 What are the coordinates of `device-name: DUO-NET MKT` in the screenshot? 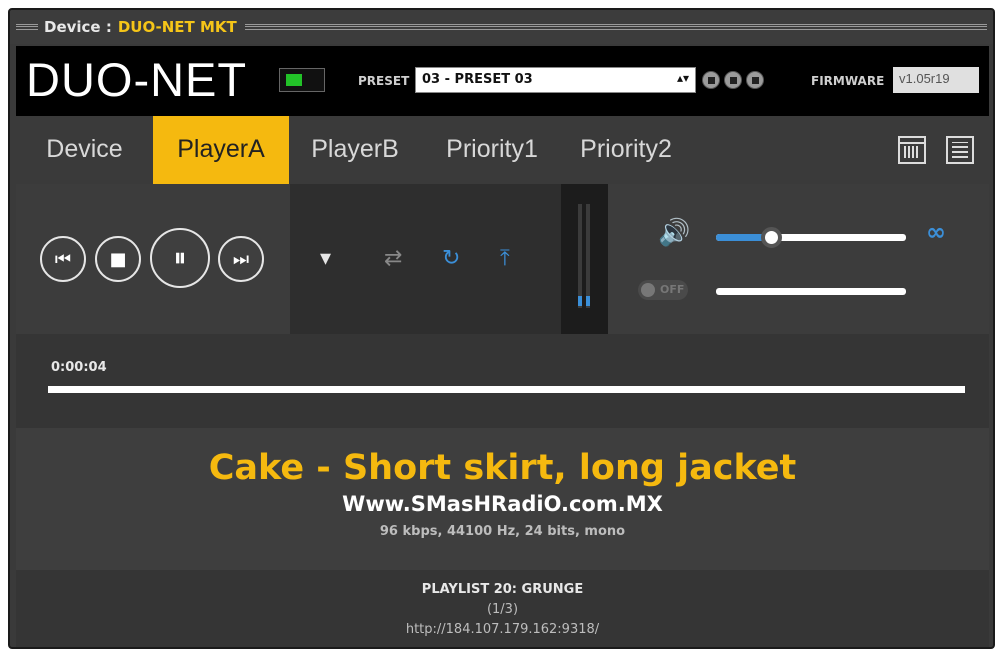 It's located at (177, 27).